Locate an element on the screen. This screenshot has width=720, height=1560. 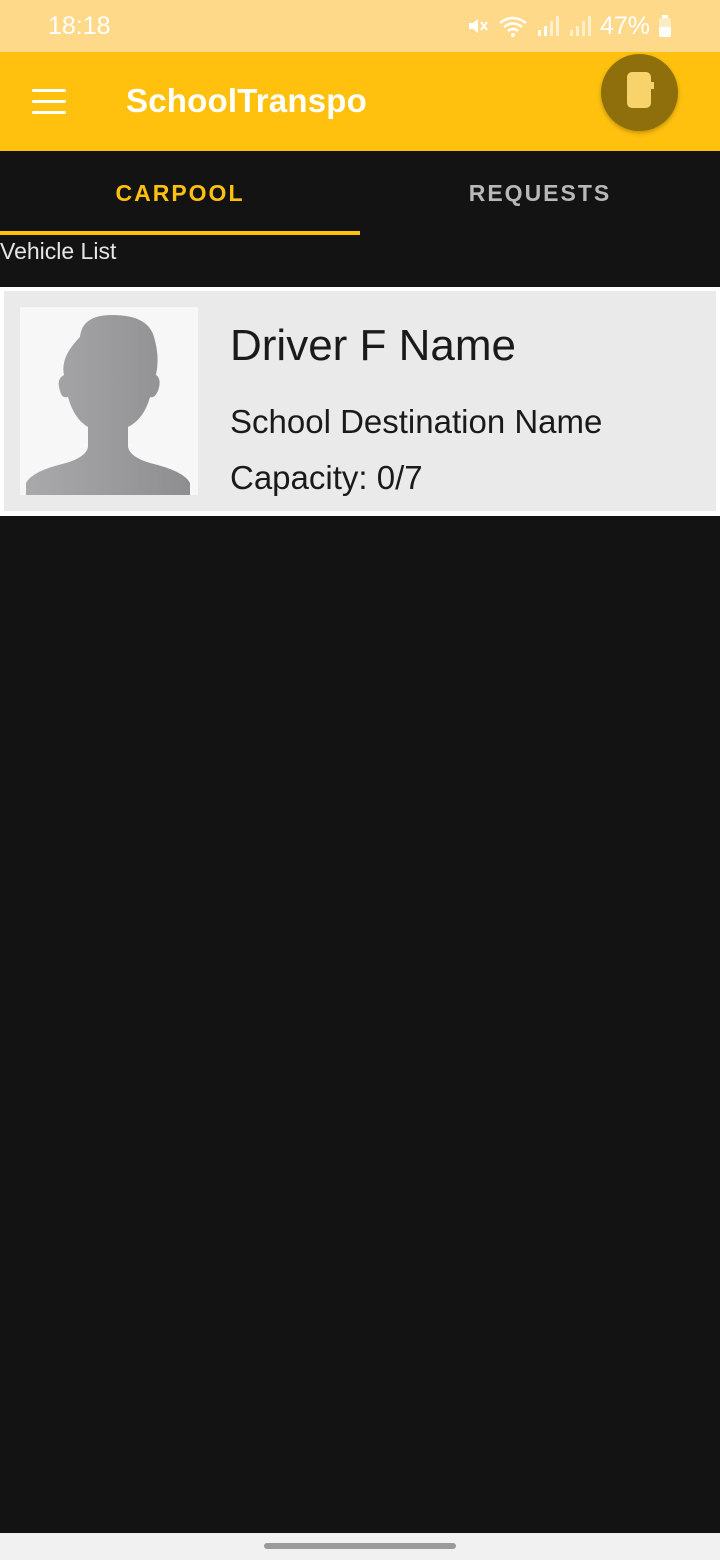
tab-carpool: CARPOOL is located at coordinates (180, 193).